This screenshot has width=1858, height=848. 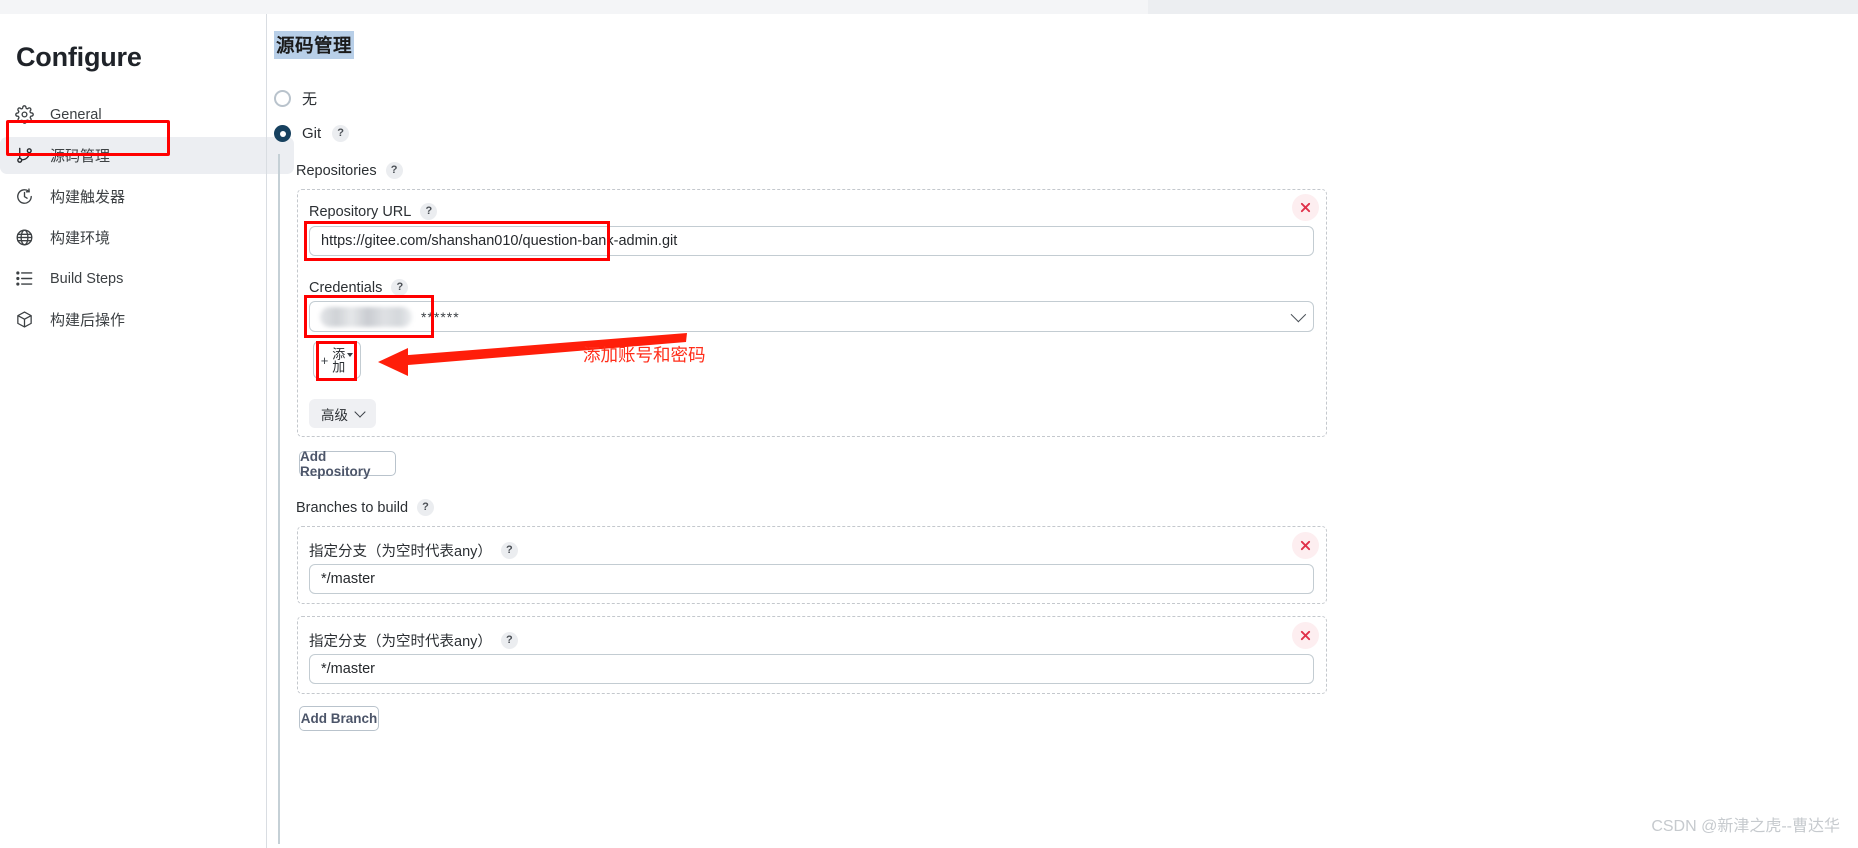 I want to click on advanced-toggle-button: 高级, so click(x=342, y=413).